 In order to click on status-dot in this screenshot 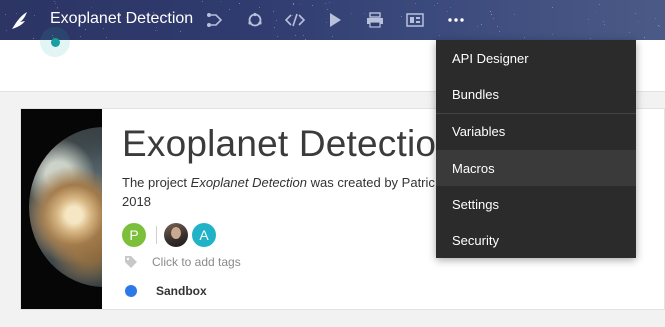, I will do `click(55, 42)`.